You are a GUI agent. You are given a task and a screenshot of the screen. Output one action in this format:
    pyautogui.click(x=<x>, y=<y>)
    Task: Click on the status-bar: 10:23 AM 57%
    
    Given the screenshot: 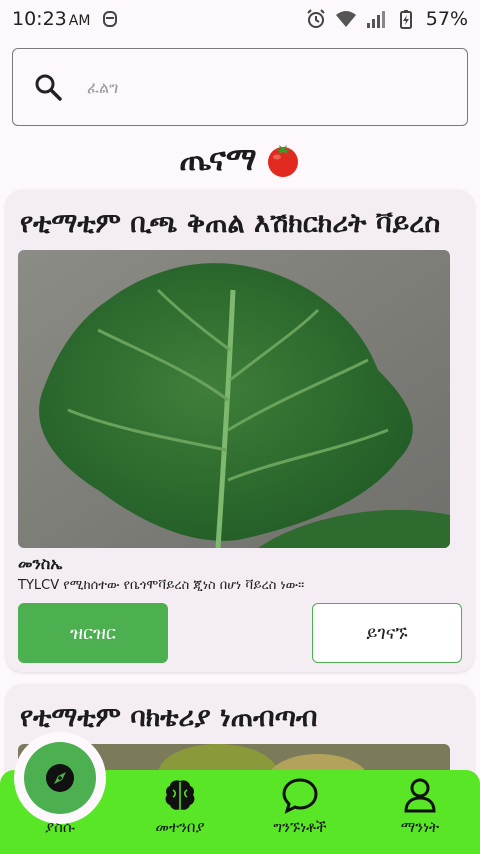 What is the action you would take?
    pyautogui.click(x=240, y=19)
    